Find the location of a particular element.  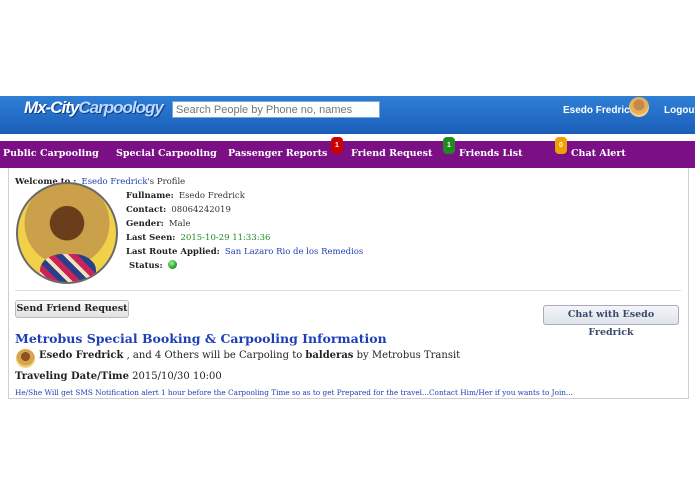

logo-text-part1: Mx-City is located at coordinates (51, 107).